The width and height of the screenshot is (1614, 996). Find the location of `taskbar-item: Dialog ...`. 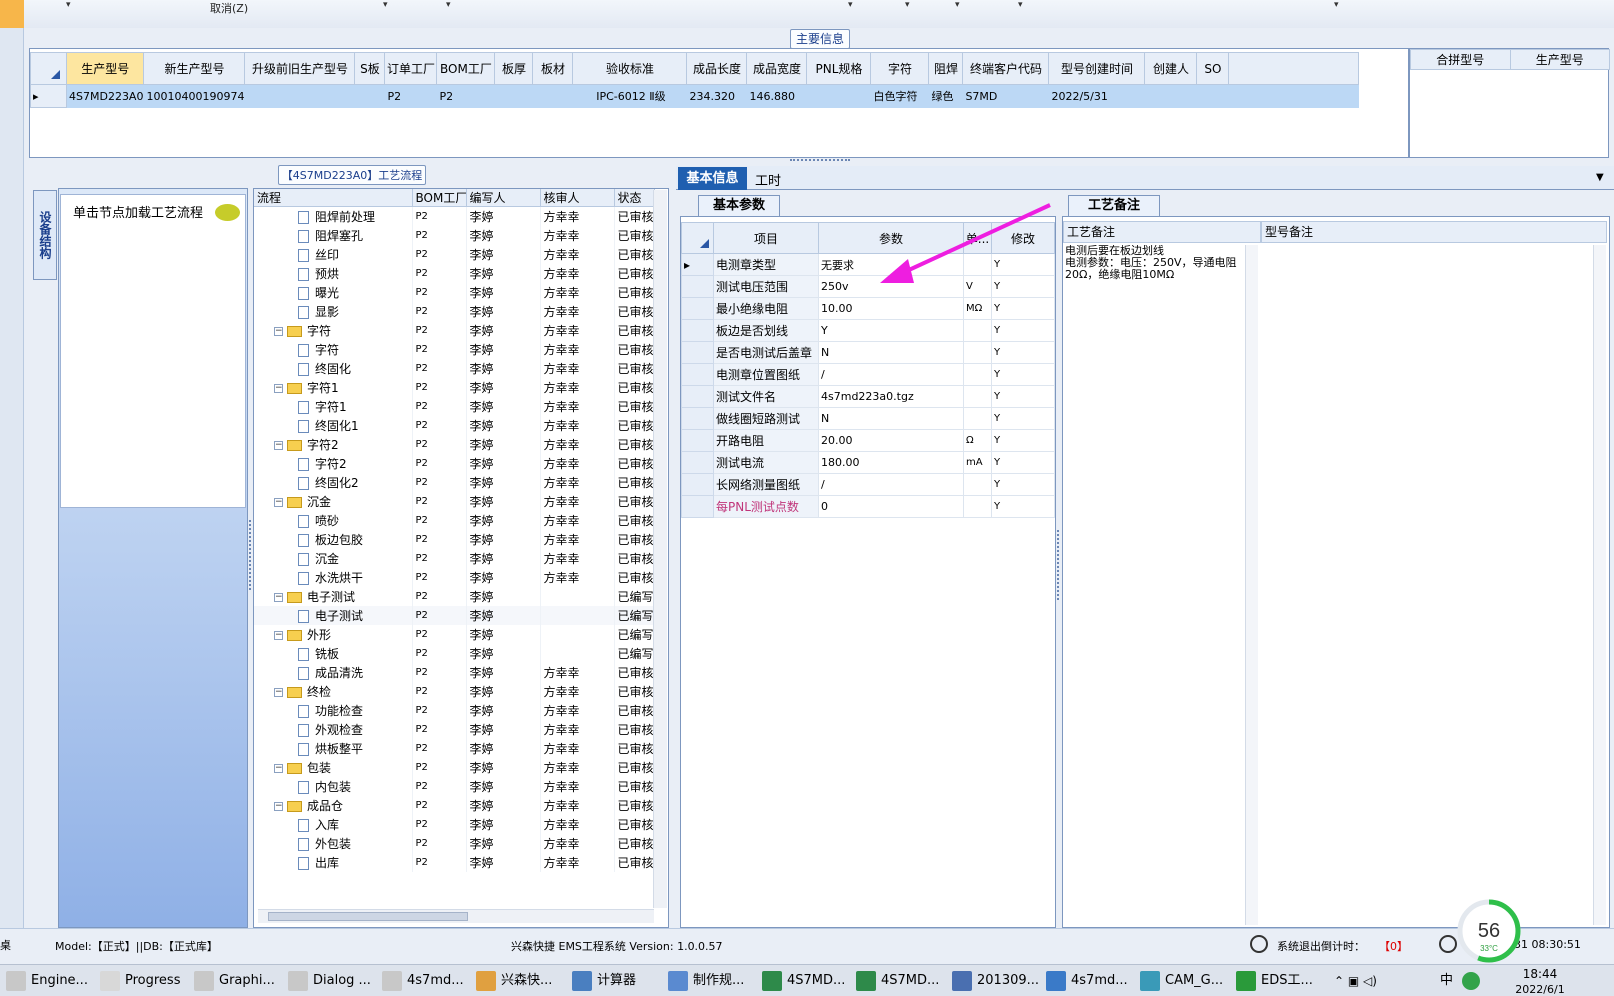

taskbar-item: Dialog ... is located at coordinates (333, 981).